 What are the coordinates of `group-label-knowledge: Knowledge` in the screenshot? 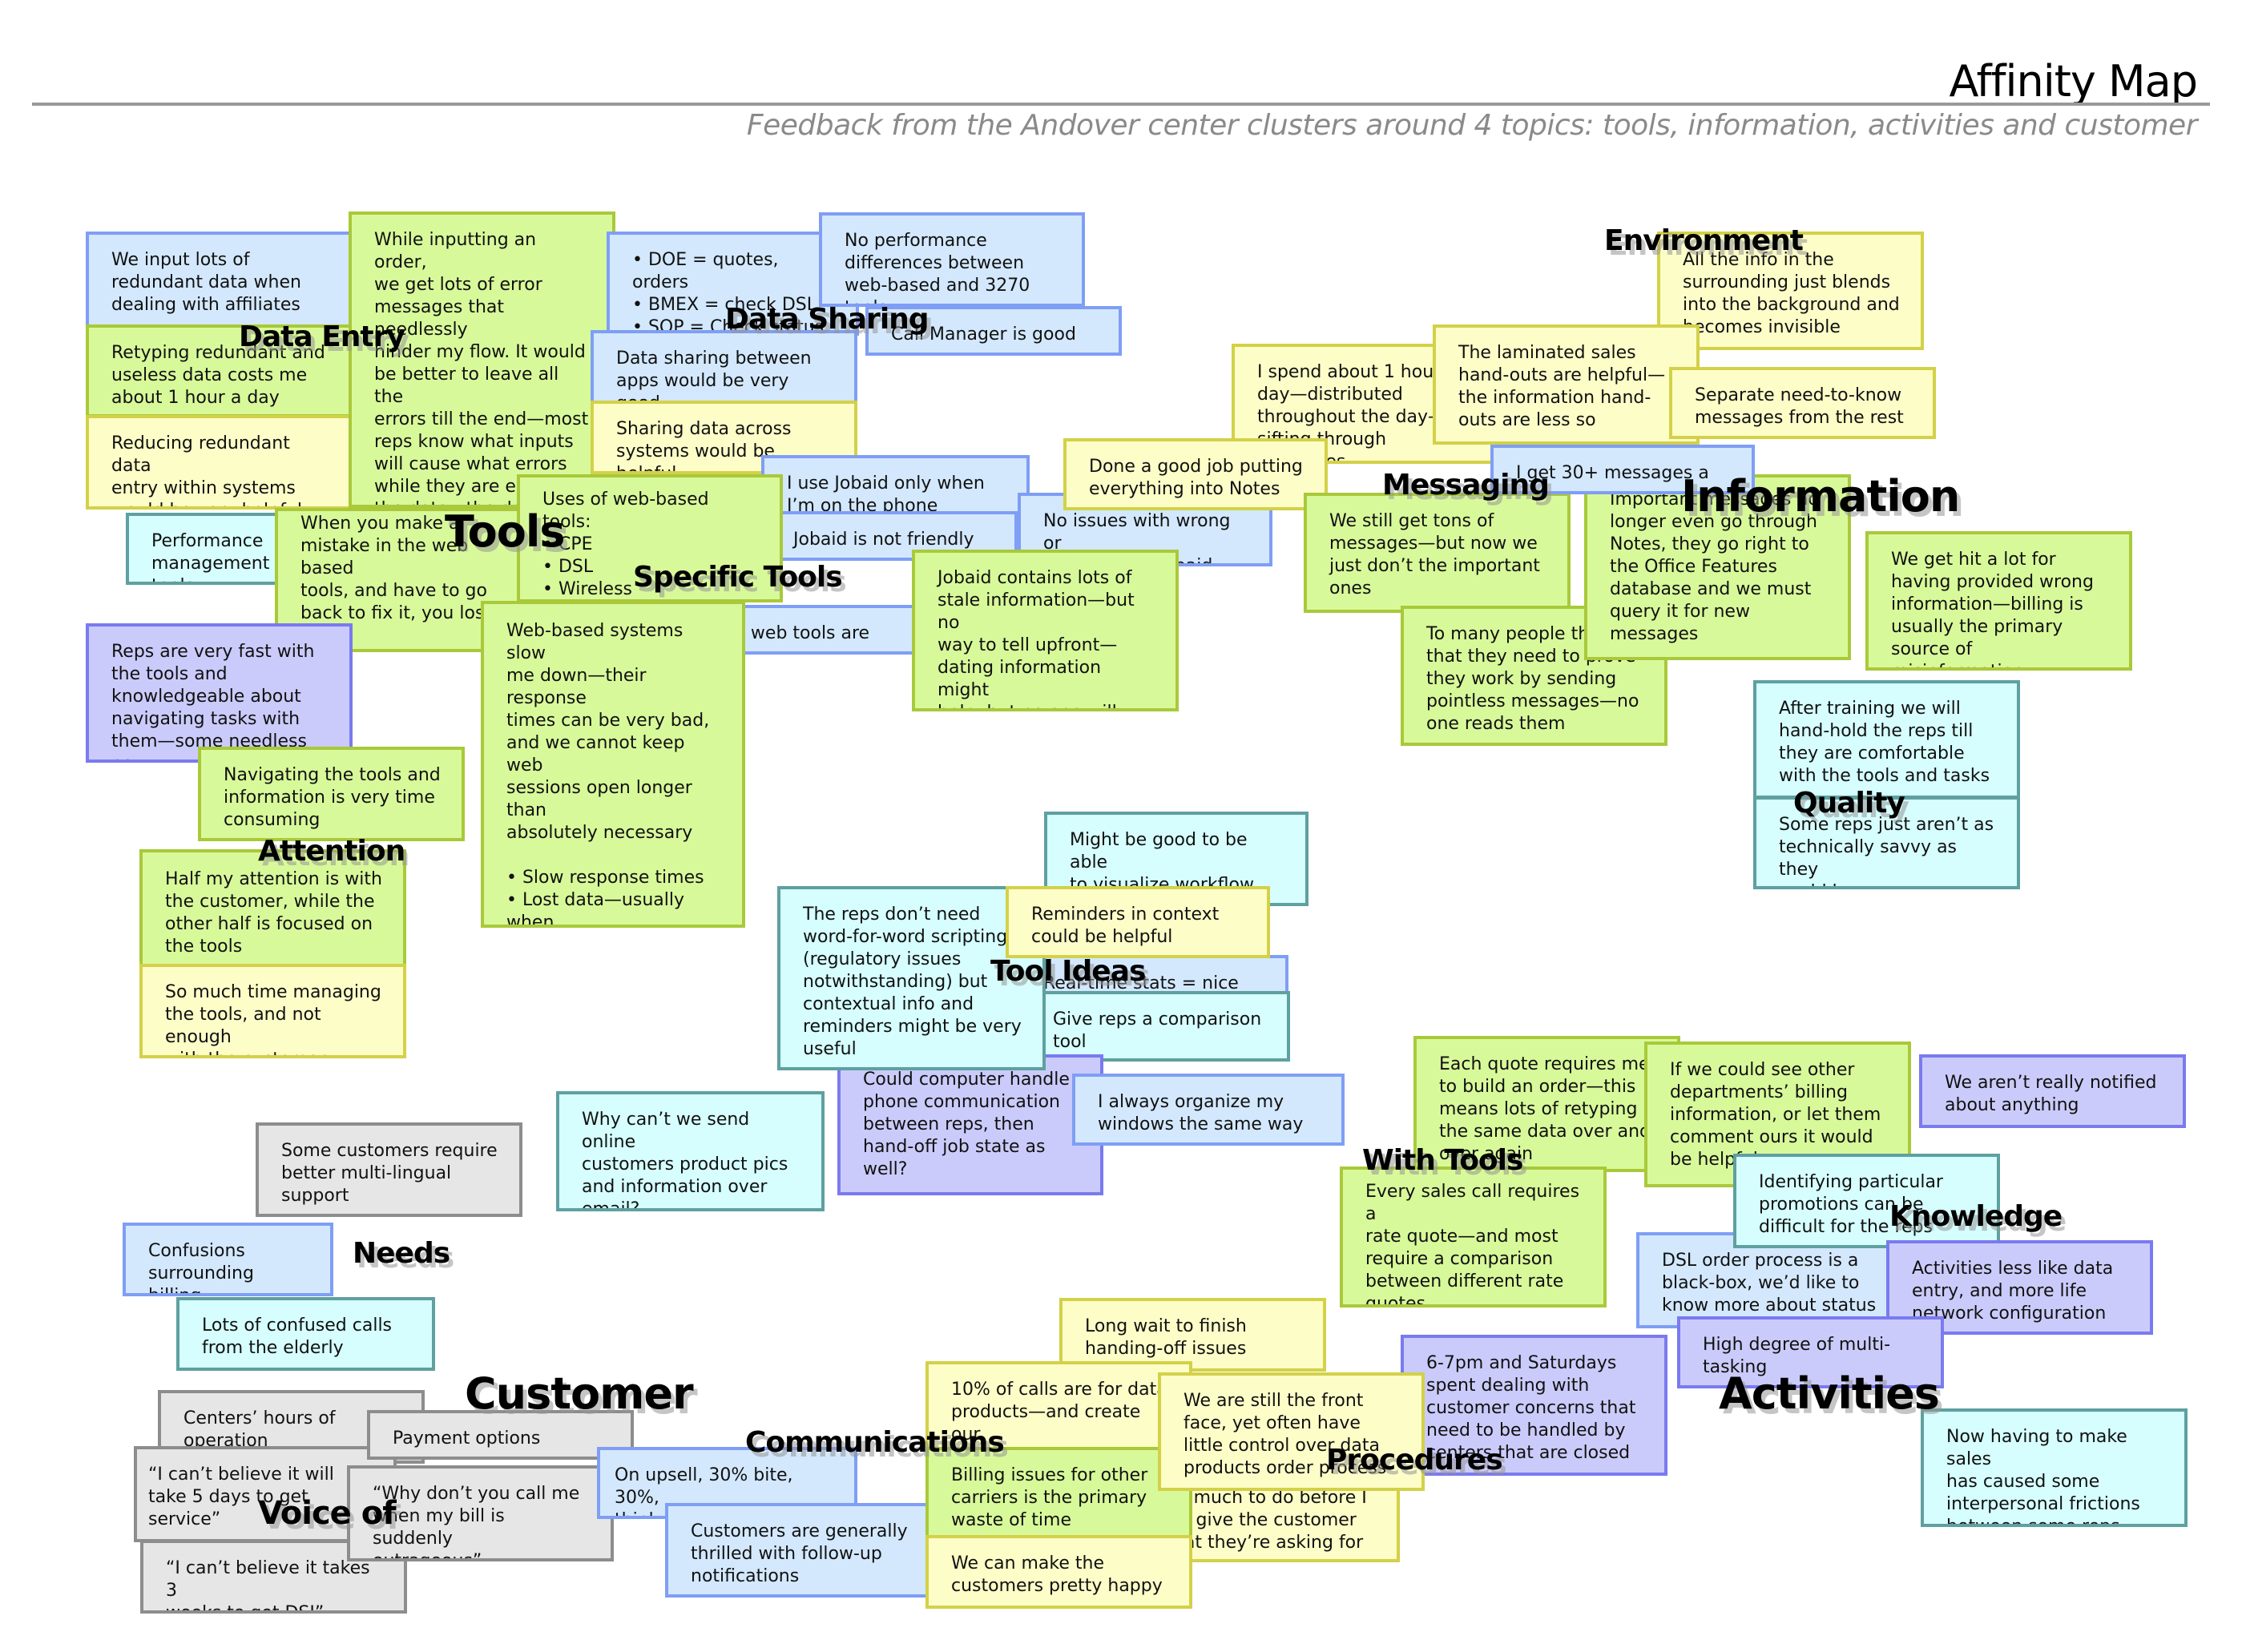 It's located at (1976, 1217).